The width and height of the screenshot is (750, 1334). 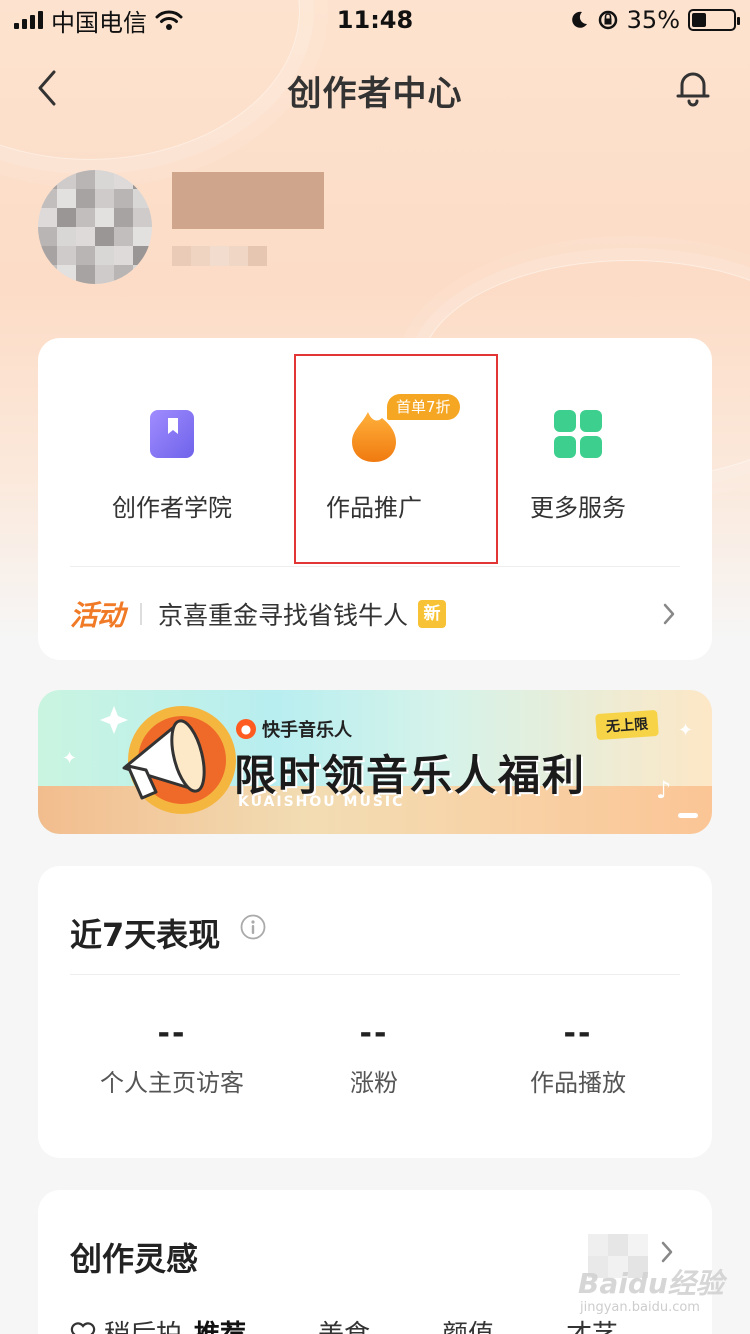 What do you see at coordinates (220, 1324) in the screenshot?
I see `tab-label: 推荐` at bounding box center [220, 1324].